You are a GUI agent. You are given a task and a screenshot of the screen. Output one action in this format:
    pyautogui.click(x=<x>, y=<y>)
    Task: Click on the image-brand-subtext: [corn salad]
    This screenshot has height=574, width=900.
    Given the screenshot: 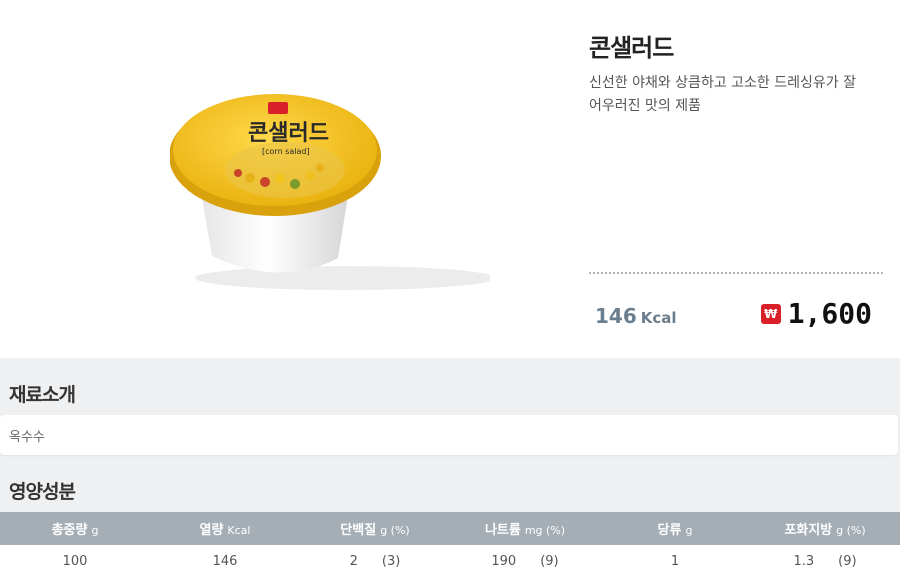 What is the action you would take?
    pyautogui.click(x=286, y=151)
    